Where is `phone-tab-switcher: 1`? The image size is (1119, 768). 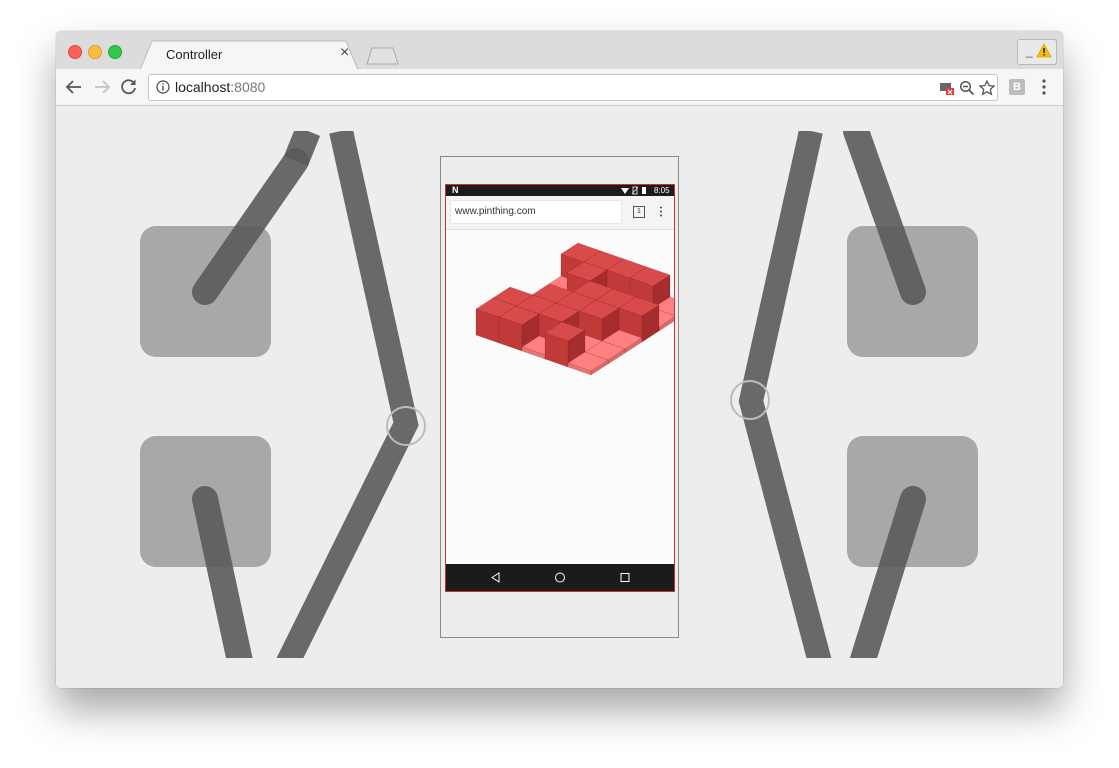 phone-tab-switcher: 1 is located at coordinates (639, 212).